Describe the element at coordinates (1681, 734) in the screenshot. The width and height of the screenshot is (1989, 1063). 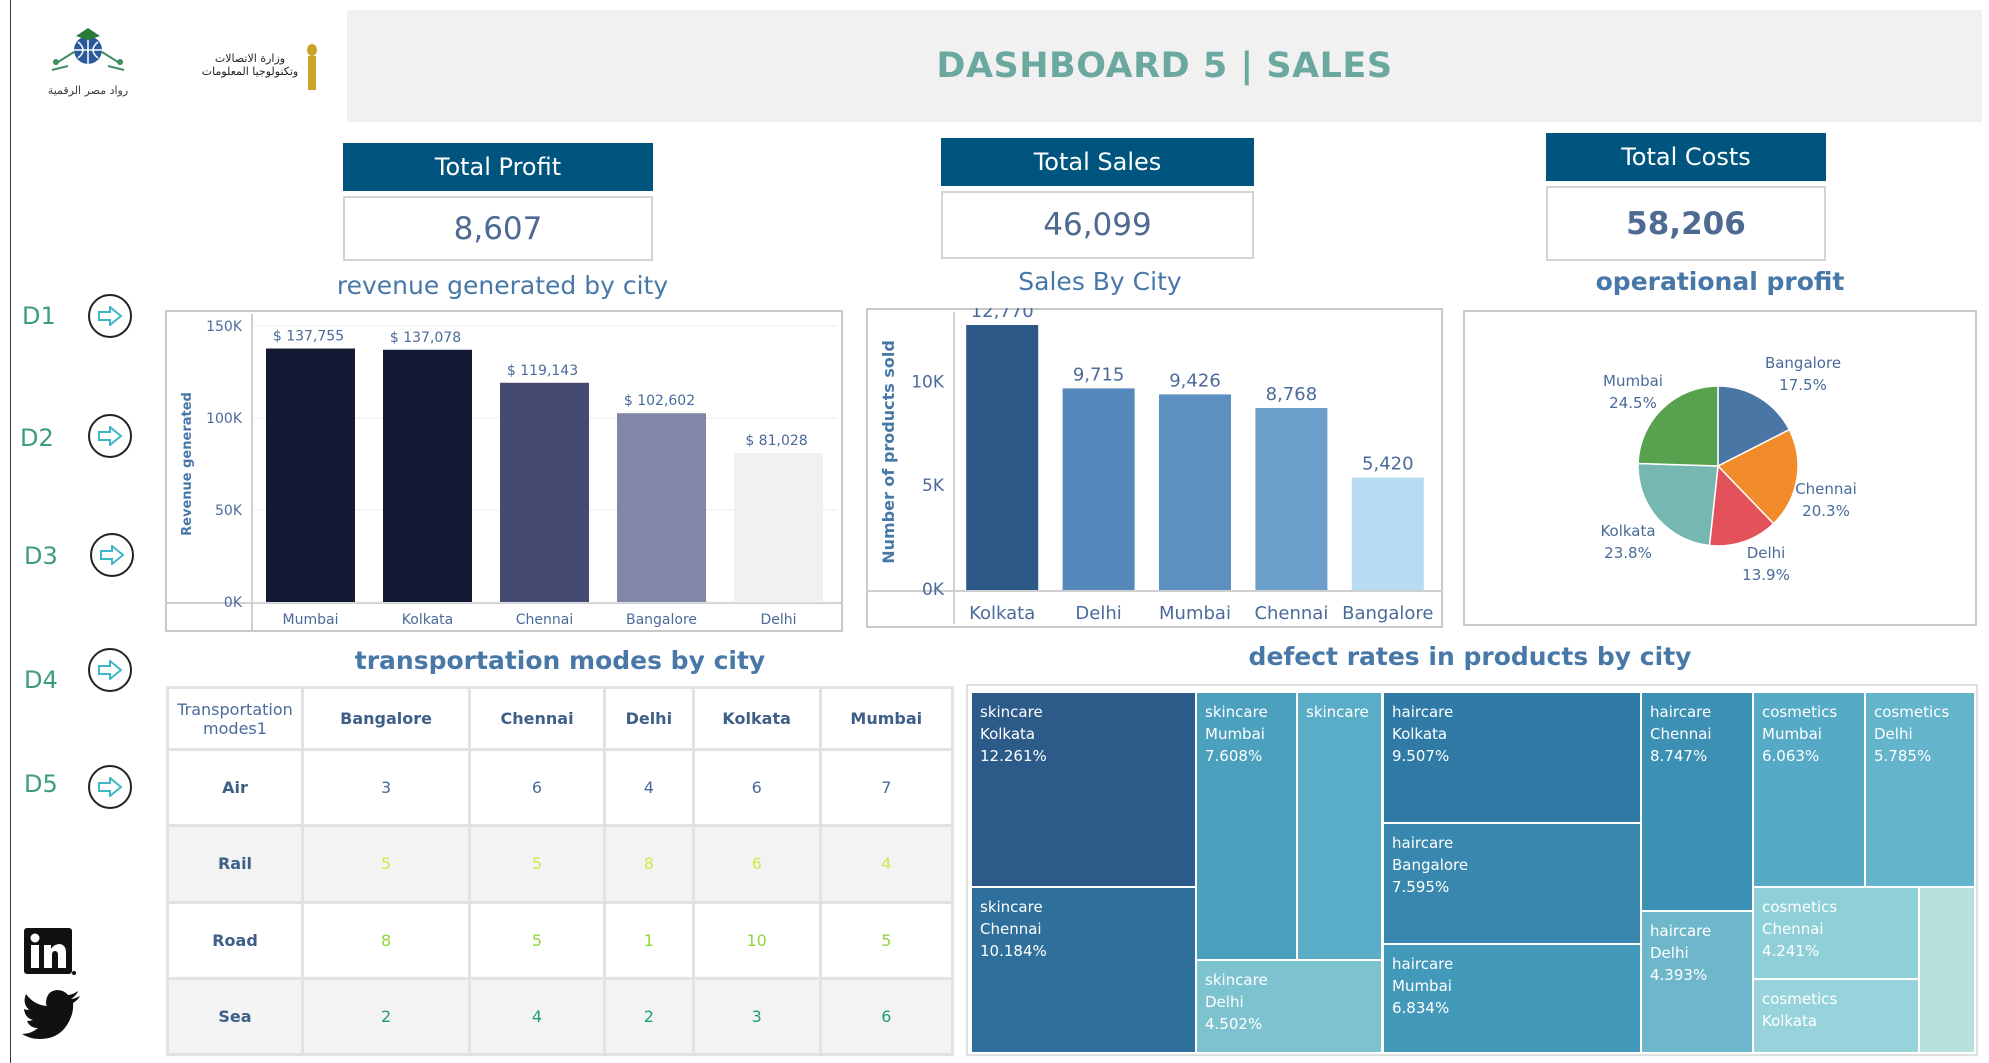
I see `treemap-city: Chennai` at that location.